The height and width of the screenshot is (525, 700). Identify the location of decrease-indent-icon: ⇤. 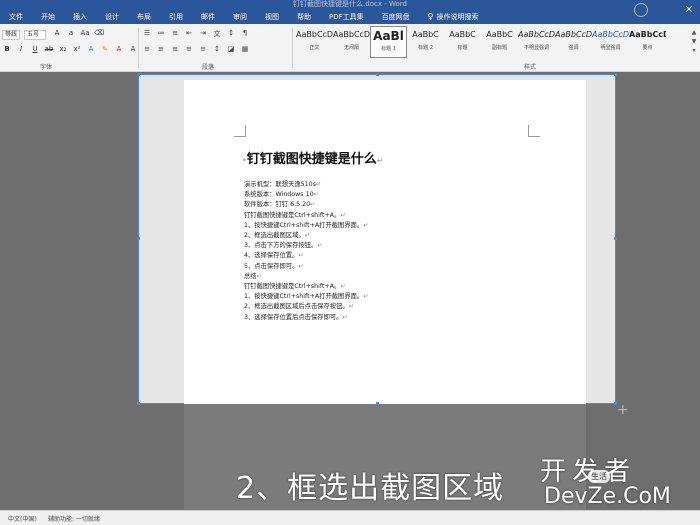
(189, 34).